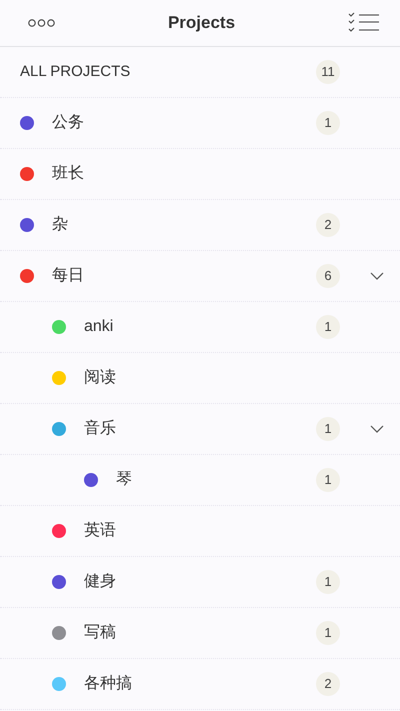 Image resolution: width=400 pixels, height=711 pixels. What do you see at coordinates (108, 684) in the screenshot?
I see `project-name: 各种搞` at bounding box center [108, 684].